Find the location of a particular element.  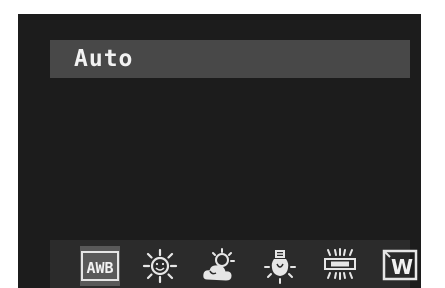

daylight-sun-icon is located at coordinates (160, 266).